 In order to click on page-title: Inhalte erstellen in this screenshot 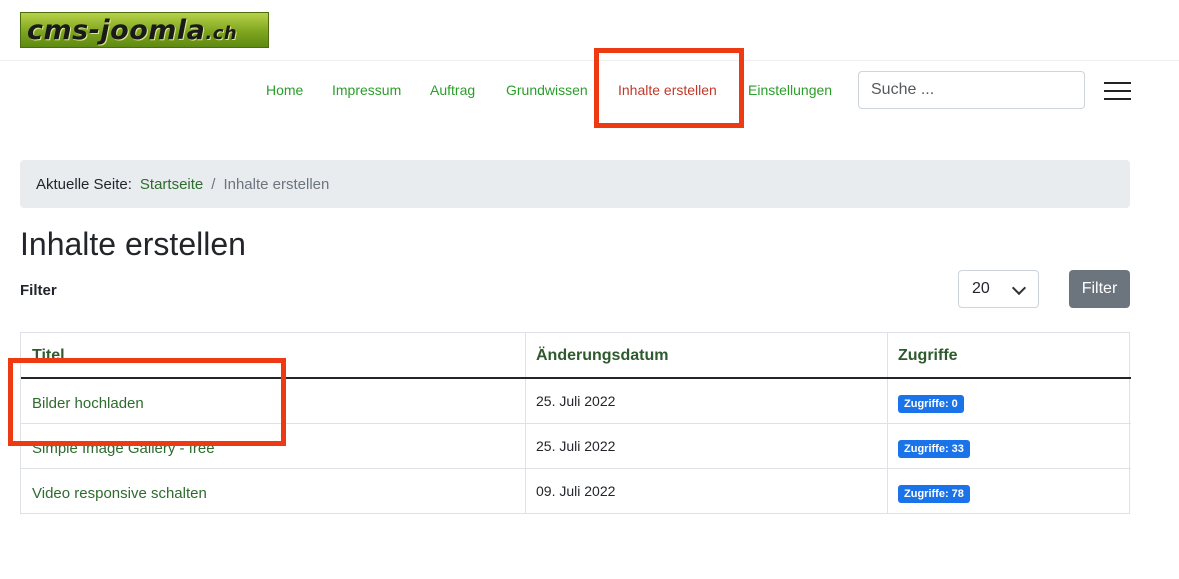, I will do `click(133, 244)`.